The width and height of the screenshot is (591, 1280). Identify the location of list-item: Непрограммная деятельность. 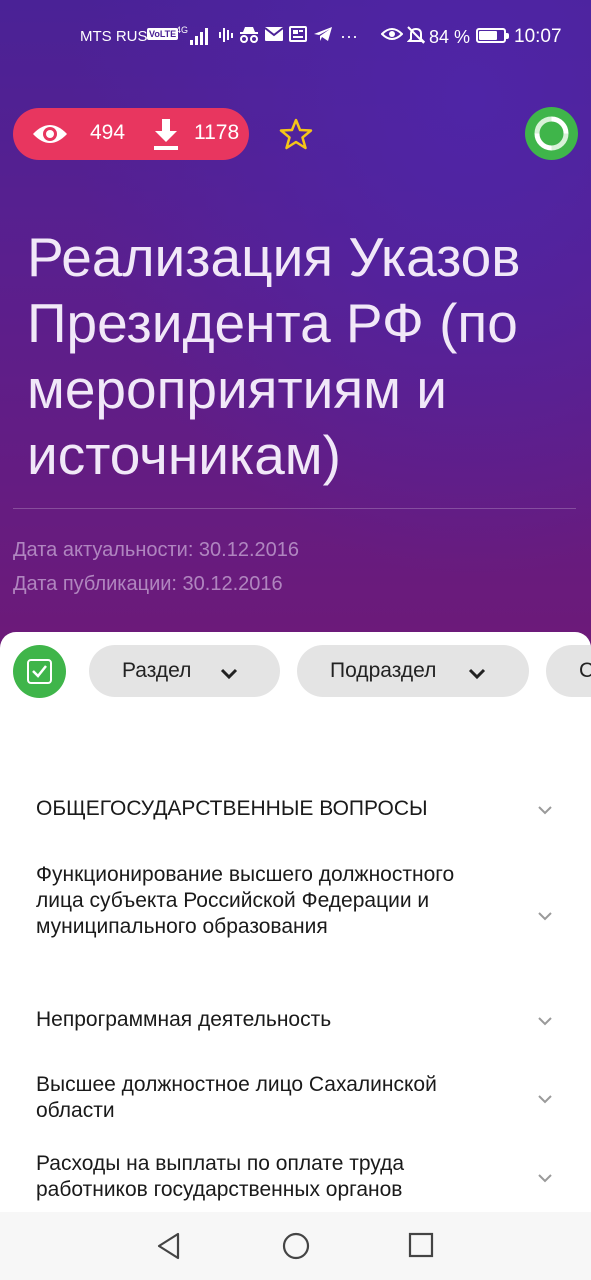
(266, 1020).